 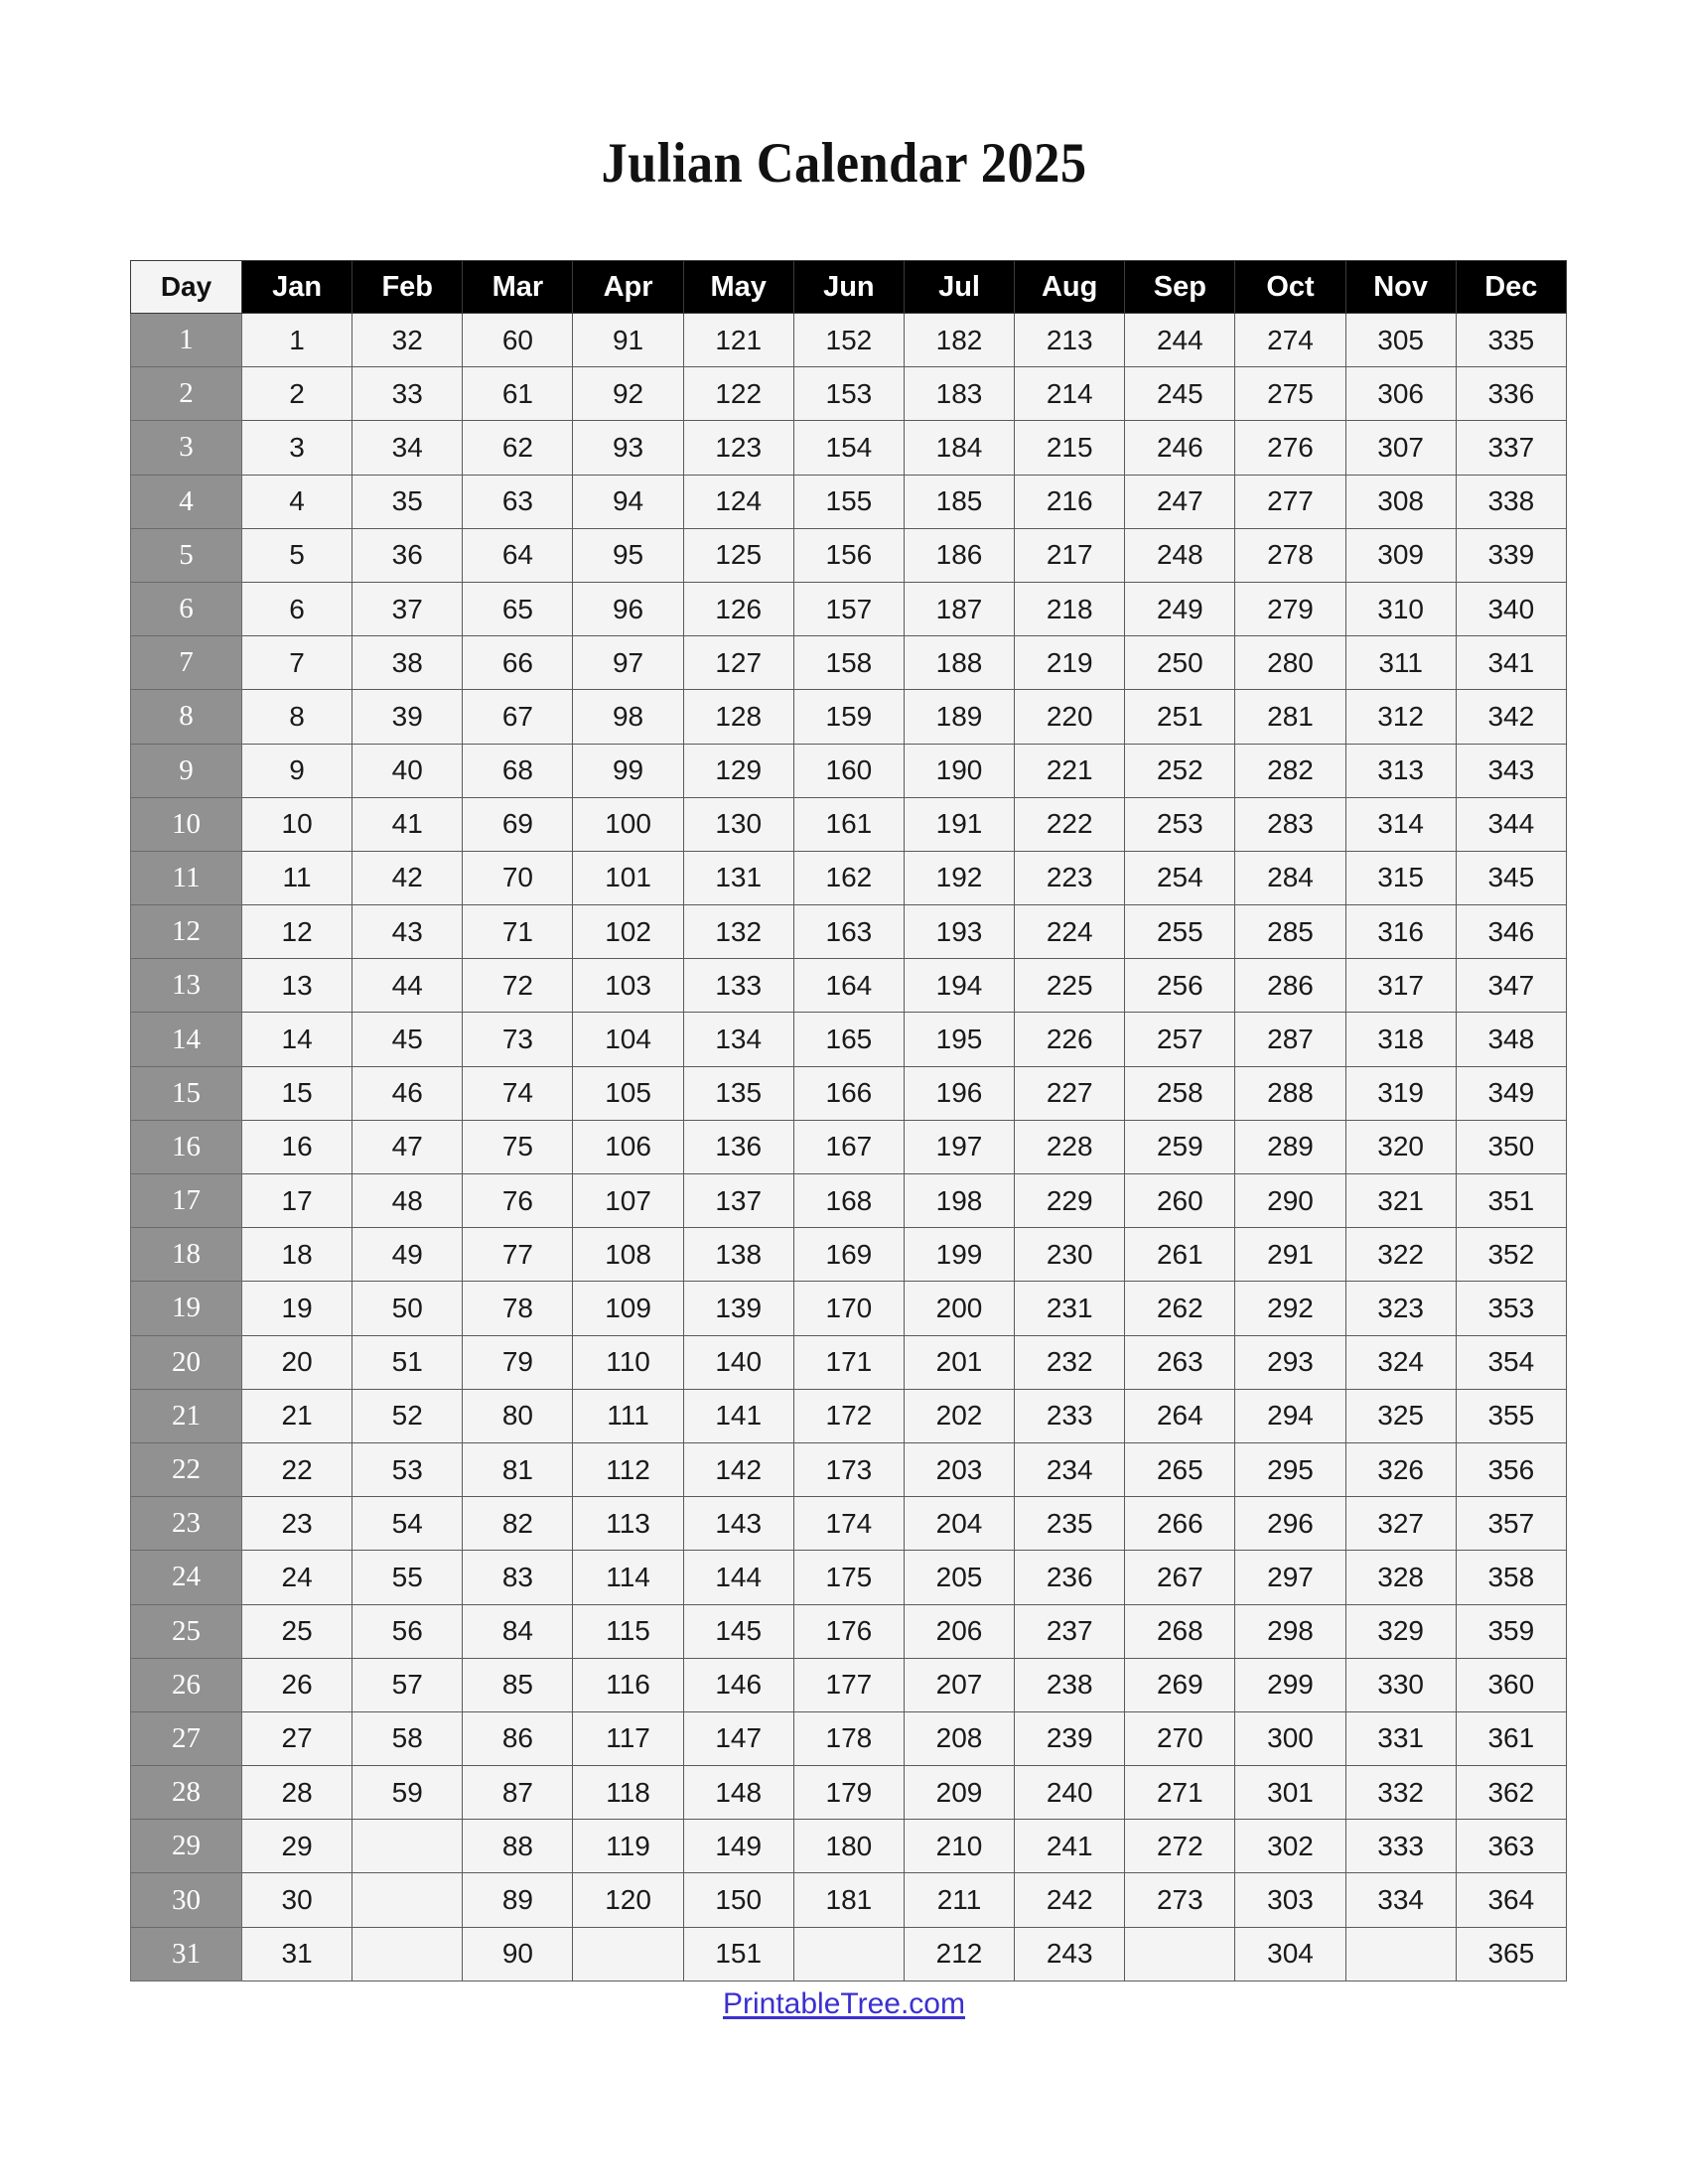 I want to click on julian-day-cell: 144, so click(x=738, y=1577).